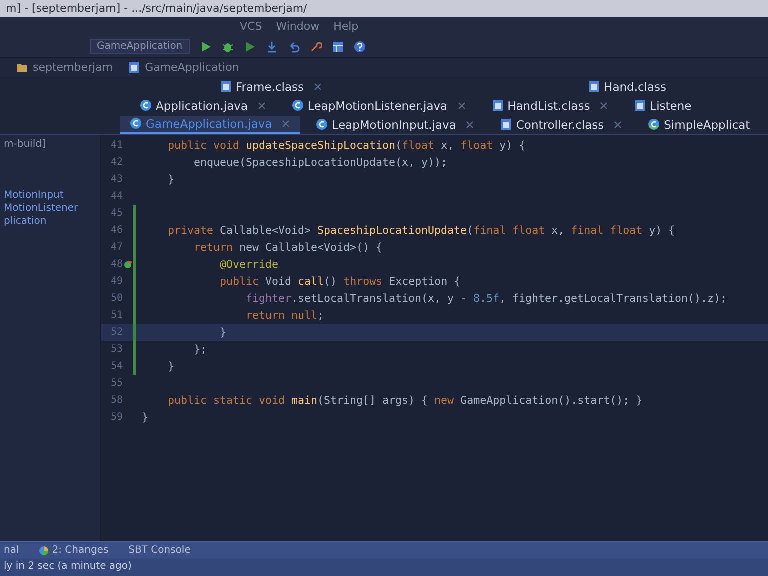  I want to click on run-configuration-dropdown: GameApplication, so click(140, 46).